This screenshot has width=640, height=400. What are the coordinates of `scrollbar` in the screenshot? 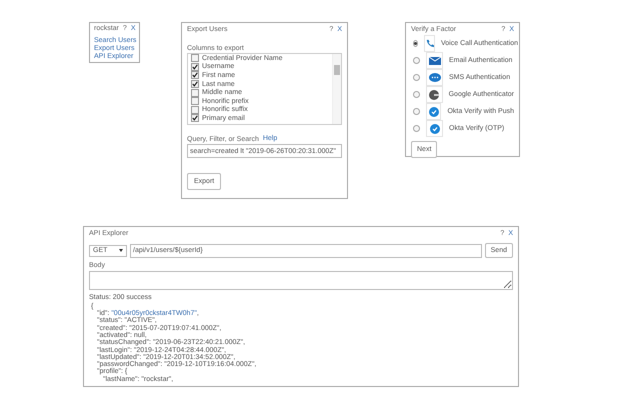 It's located at (336, 89).